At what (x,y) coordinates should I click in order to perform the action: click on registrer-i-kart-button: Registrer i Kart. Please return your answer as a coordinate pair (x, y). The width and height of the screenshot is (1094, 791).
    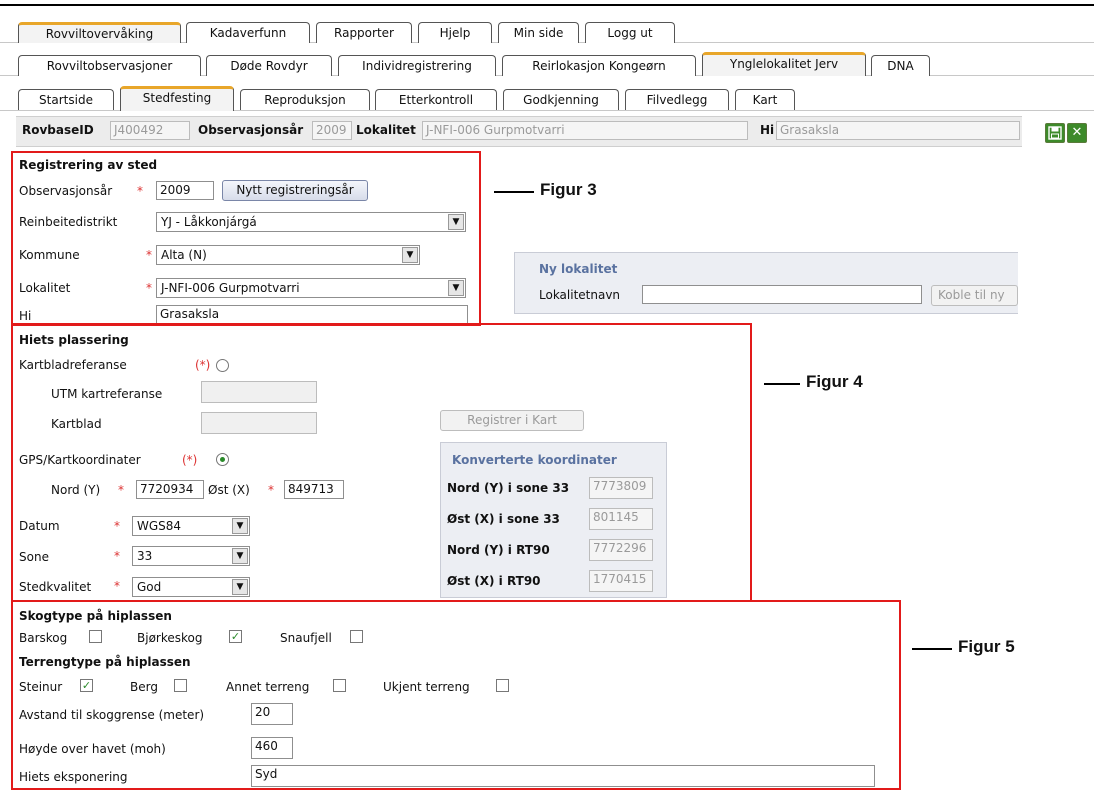
    Looking at the image, I should click on (512, 420).